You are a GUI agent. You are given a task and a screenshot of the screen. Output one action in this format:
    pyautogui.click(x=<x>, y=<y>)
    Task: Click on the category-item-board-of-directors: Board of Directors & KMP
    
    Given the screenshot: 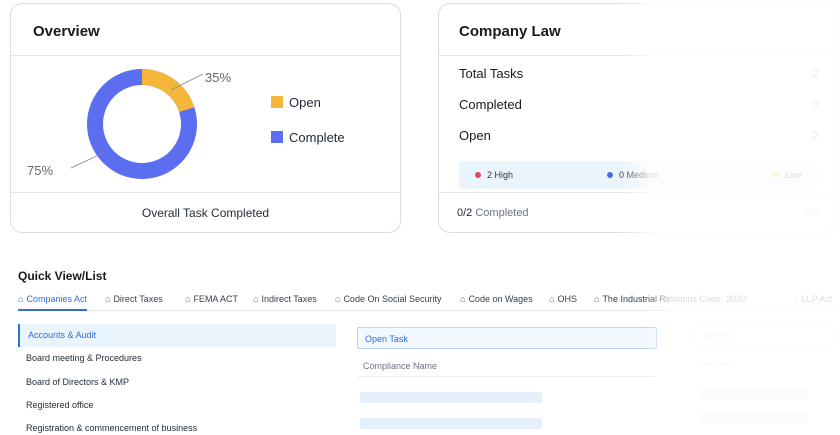 What is the action you would take?
    pyautogui.click(x=177, y=382)
    